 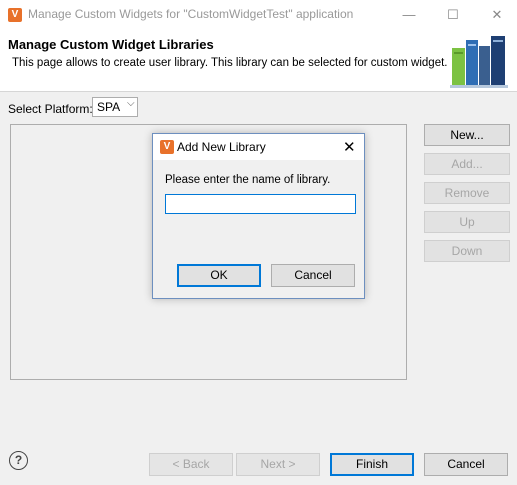 What do you see at coordinates (467, 193) in the screenshot?
I see `remove-button: Remove` at bounding box center [467, 193].